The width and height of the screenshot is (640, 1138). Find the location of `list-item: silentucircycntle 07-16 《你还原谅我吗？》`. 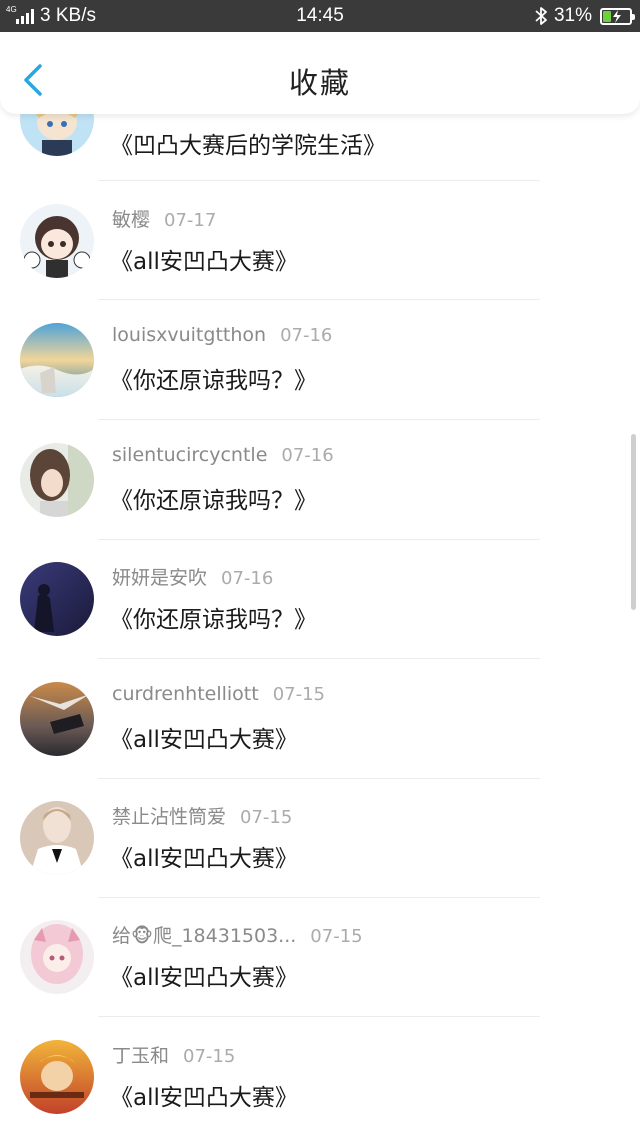

list-item: silentucircycntle 07-16 《你还原谅我吗？》 is located at coordinates (320, 503).